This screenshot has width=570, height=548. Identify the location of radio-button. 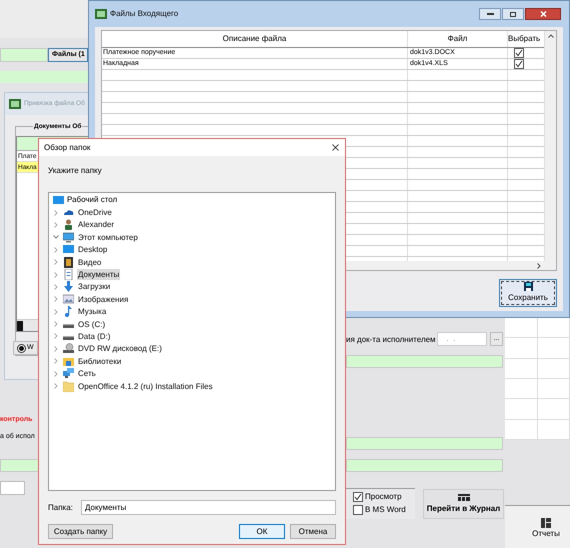
(21, 348).